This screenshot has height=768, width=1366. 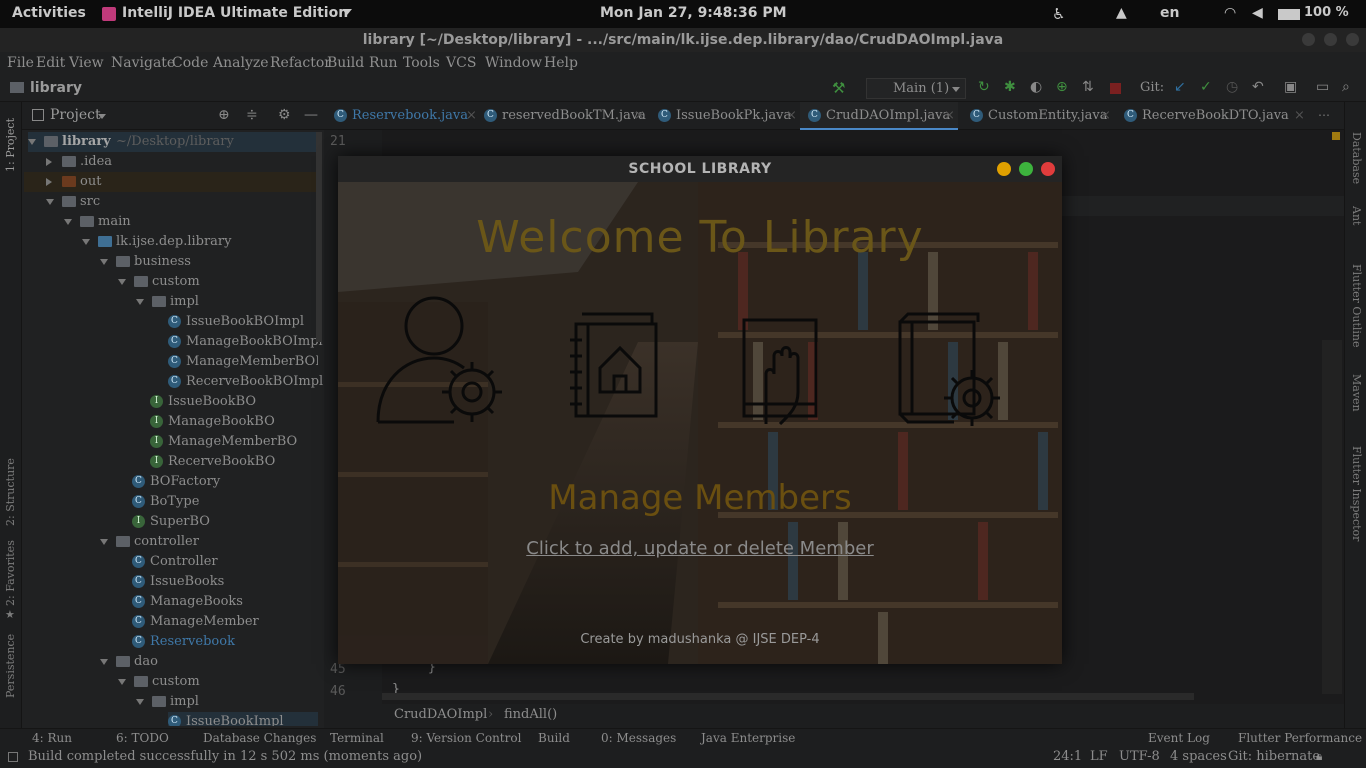 I want to click on network-indicator-icon: ▲, so click(x=1121, y=13).